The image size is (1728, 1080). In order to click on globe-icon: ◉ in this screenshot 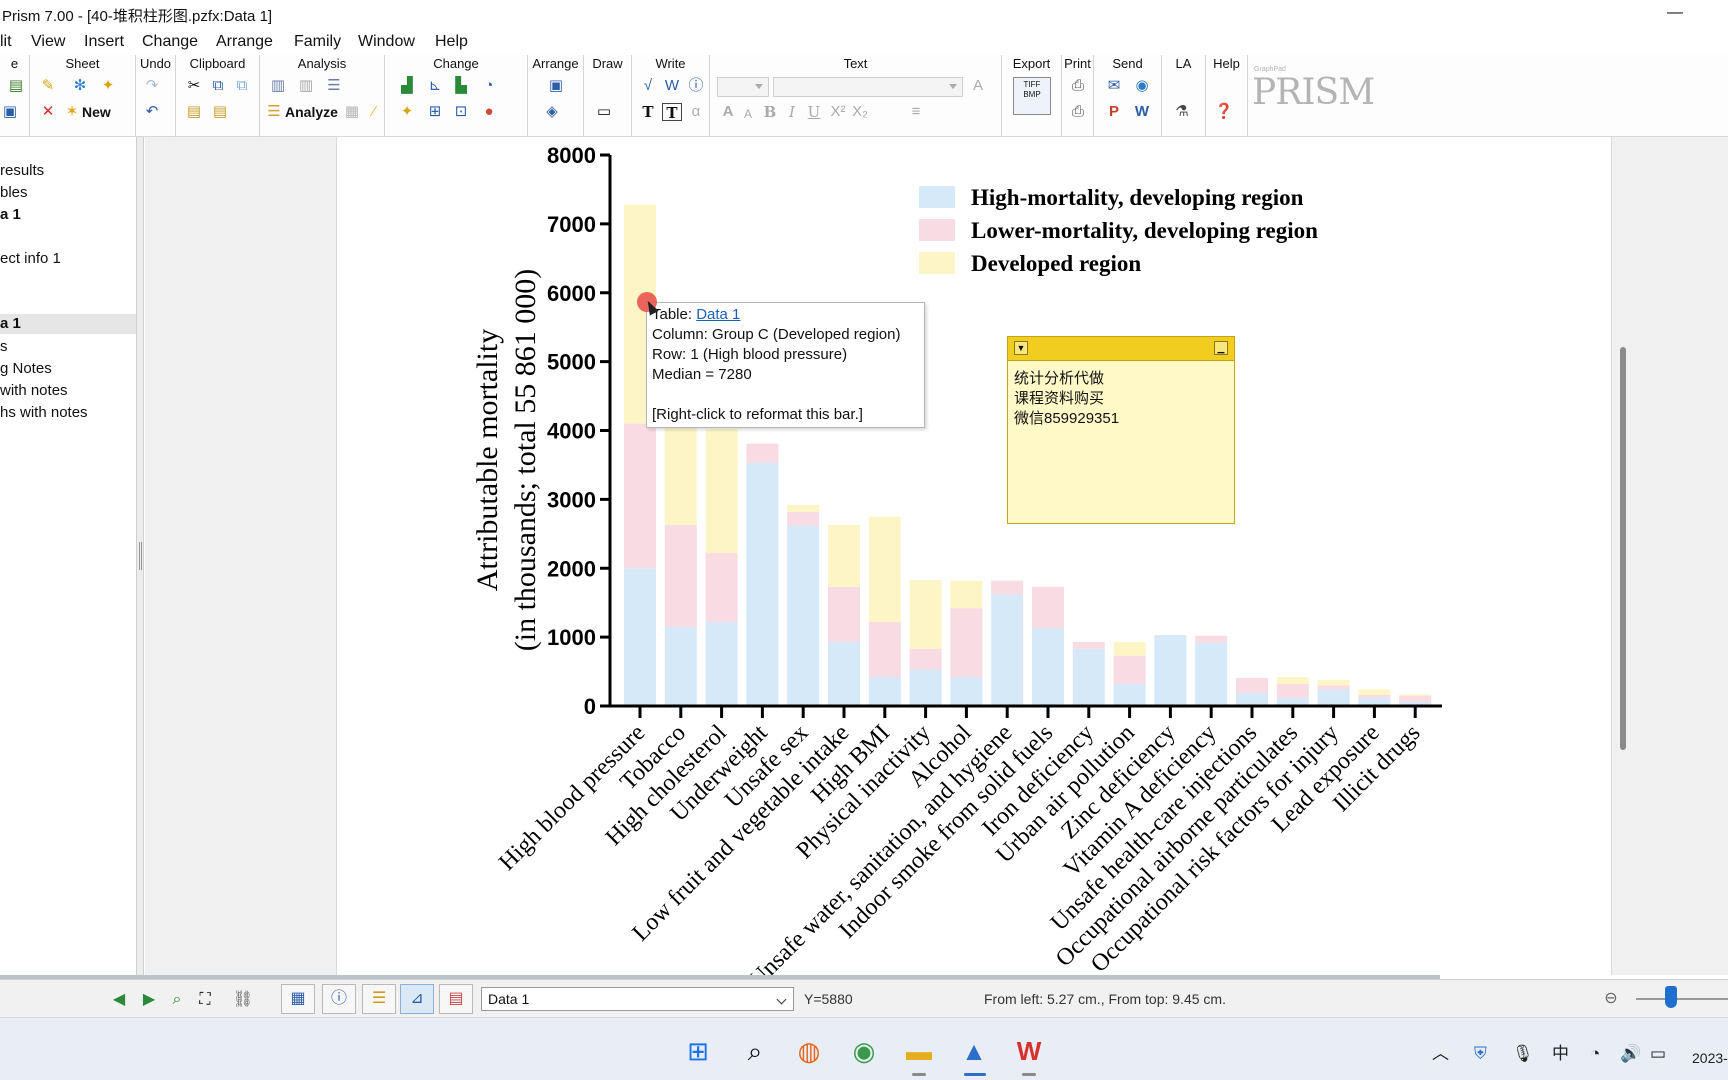, I will do `click(1142, 86)`.